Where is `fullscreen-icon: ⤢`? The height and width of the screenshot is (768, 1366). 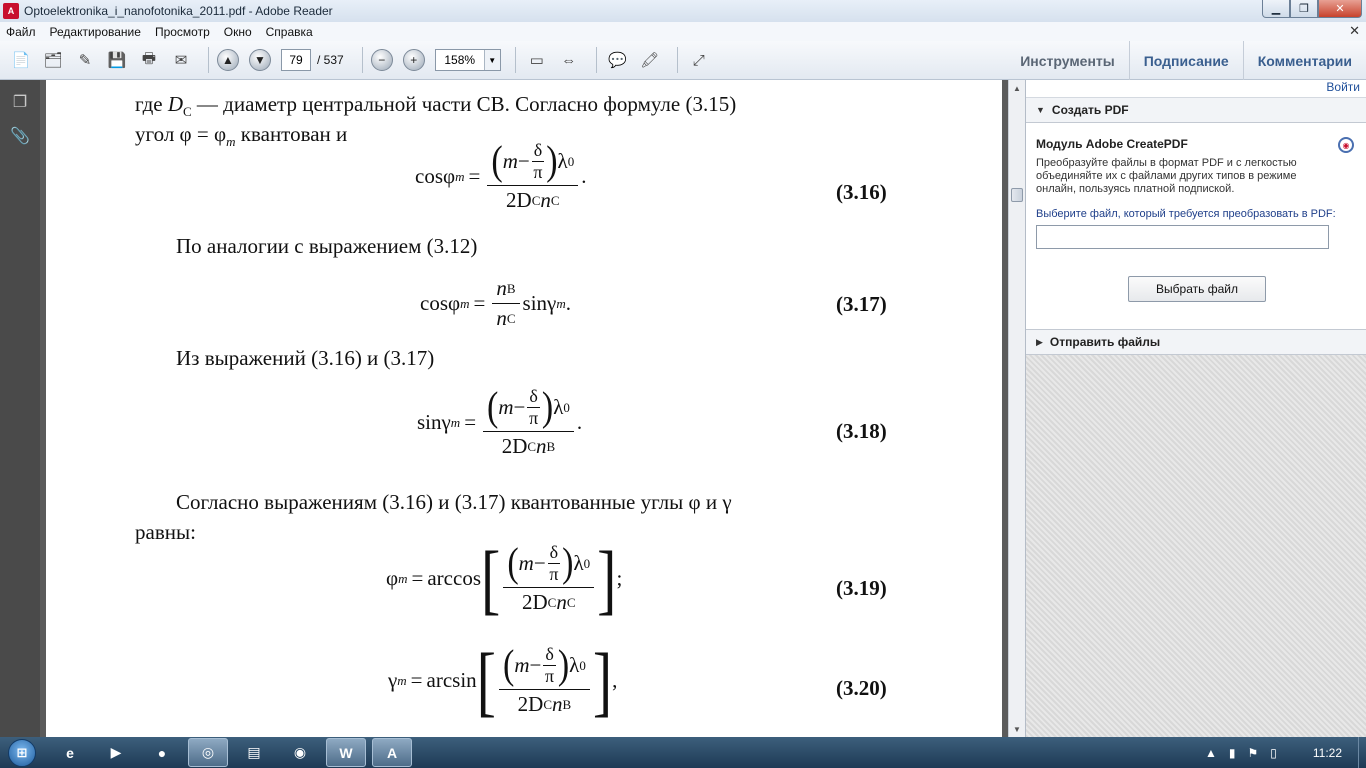
fullscreen-icon: ⤢ is located at coordinates (699, 60).